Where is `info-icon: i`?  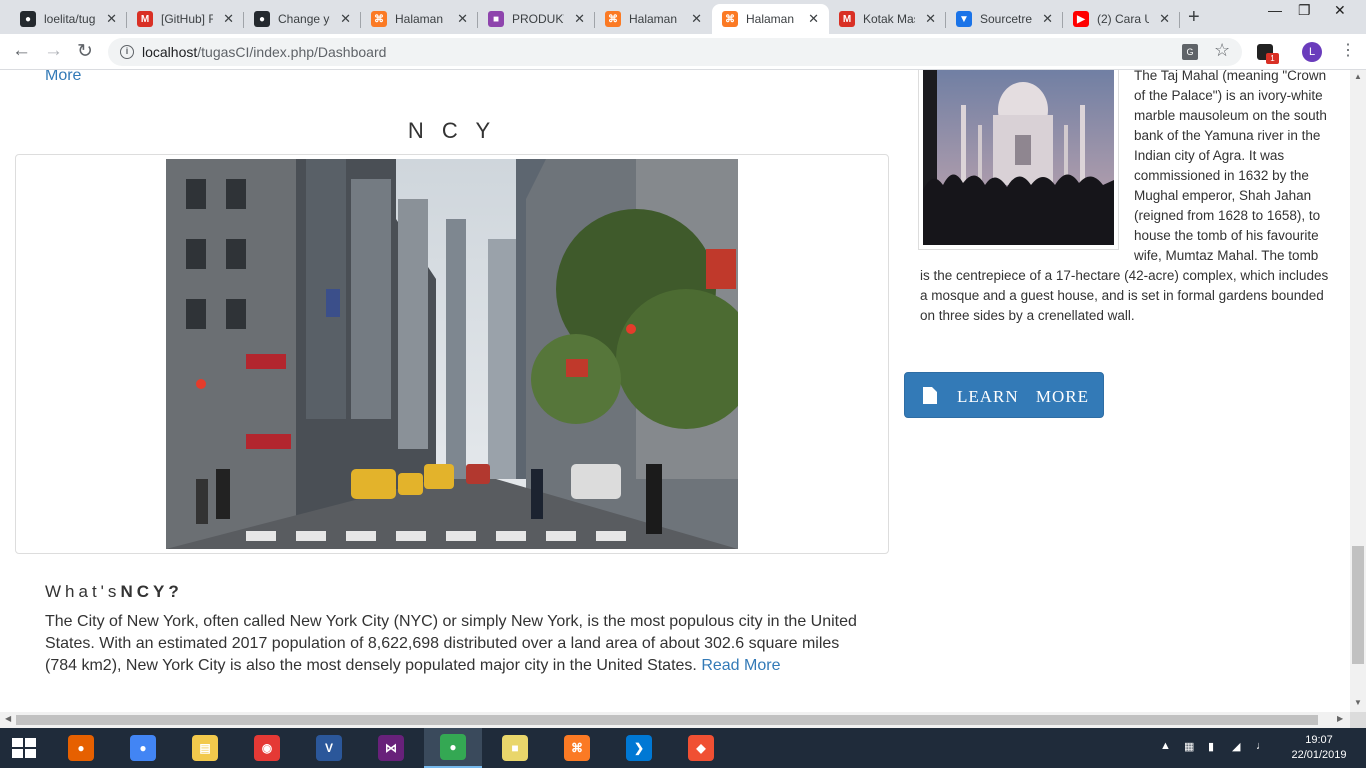 info-icon: i is located at coordinates (127, 52).